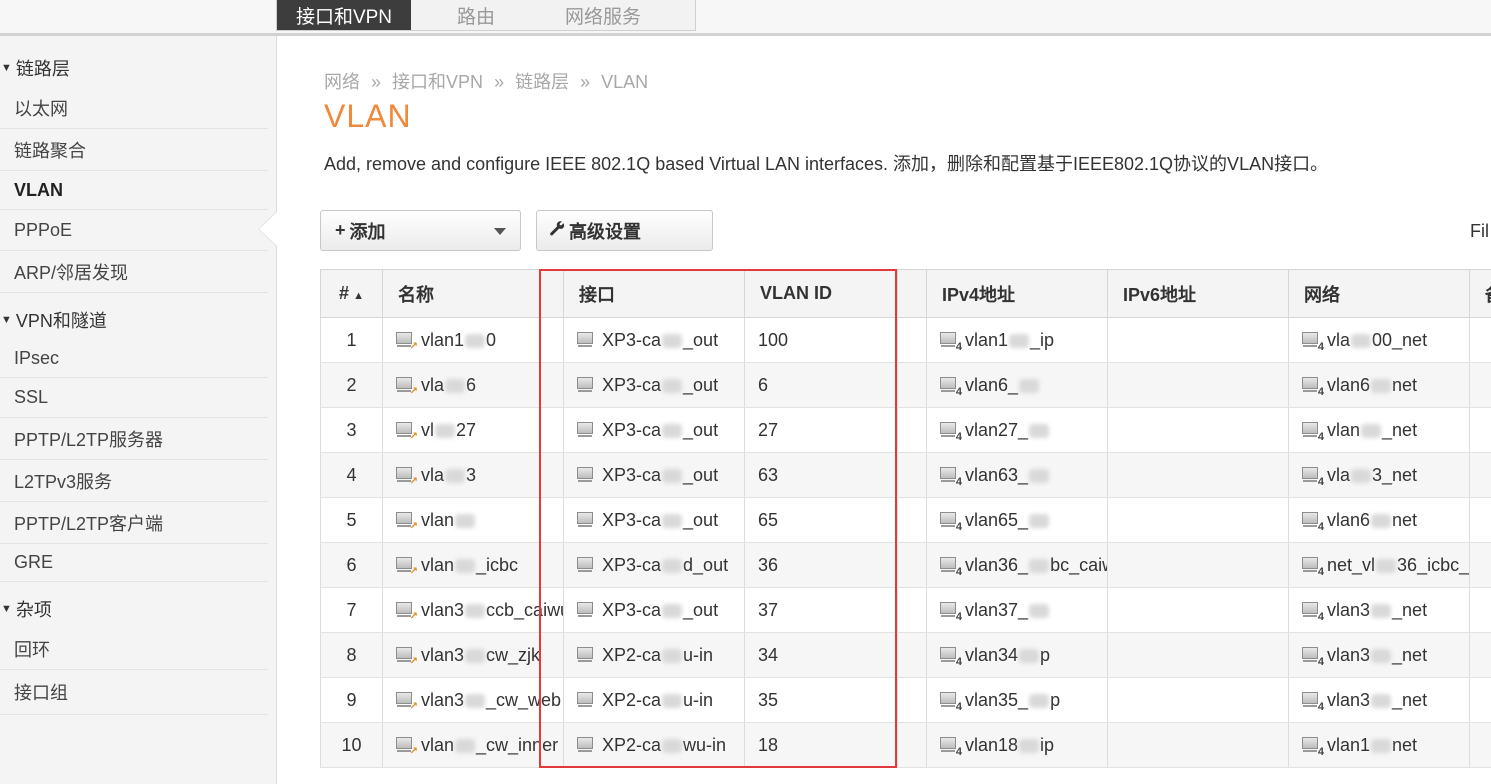  Describe the element at coordinates (1198, 565) in the screenshot. I see `cell-ipv6` at that location.